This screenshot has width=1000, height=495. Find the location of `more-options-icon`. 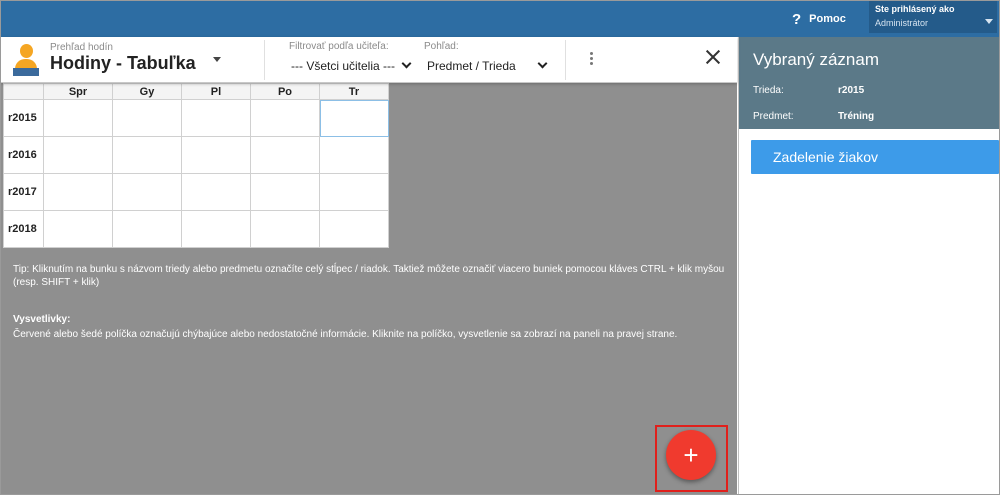

more-options-icon is located at coordinates (592, 60).